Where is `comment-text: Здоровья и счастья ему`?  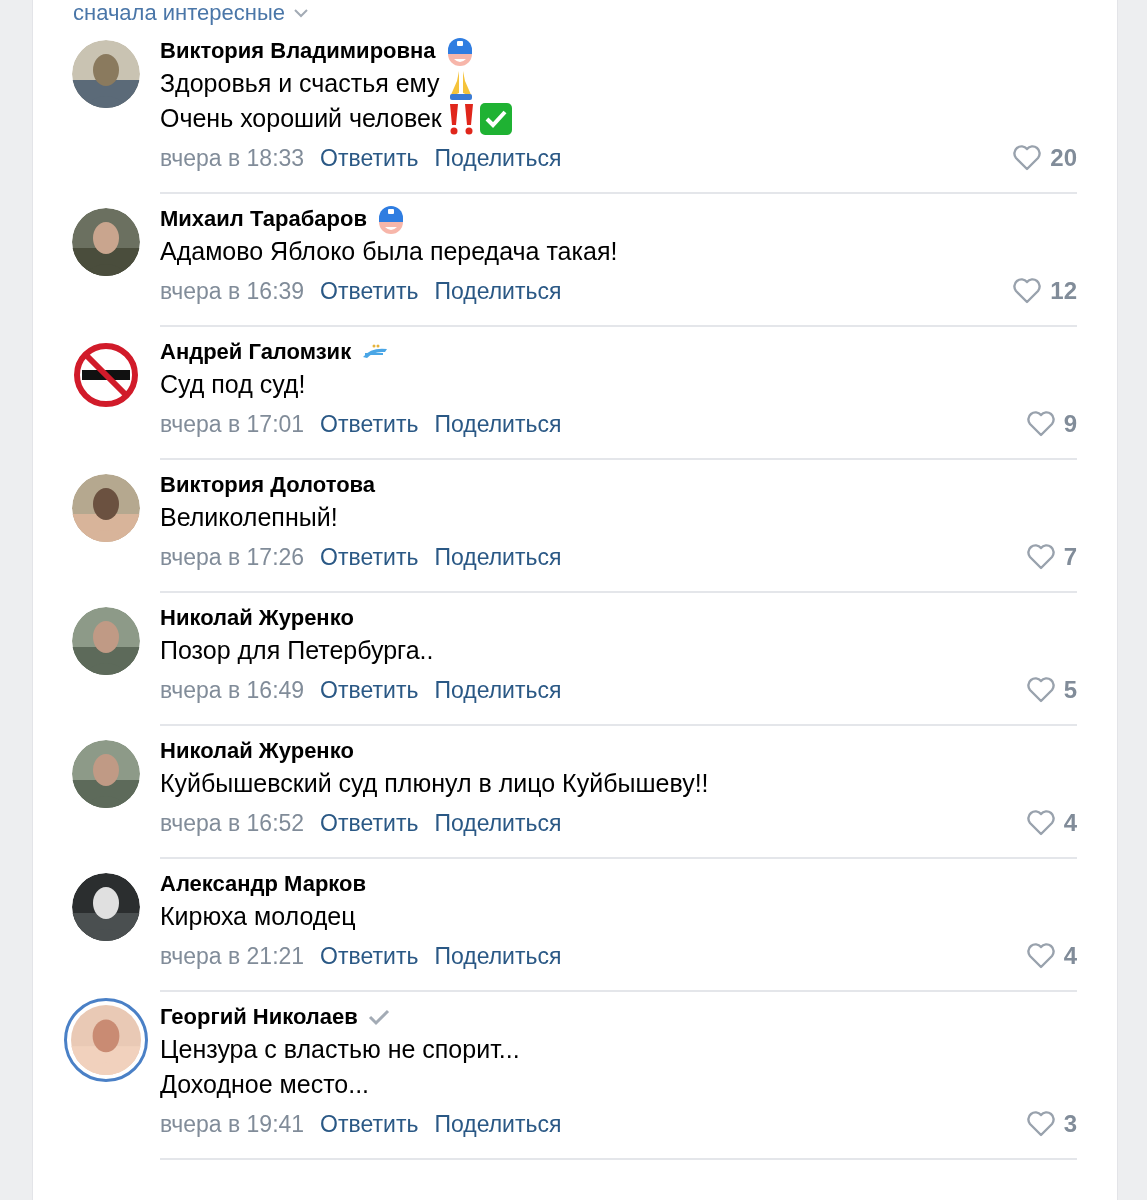 comment-text: Здоровья и счастья ему is located at coordinates (300, 83).